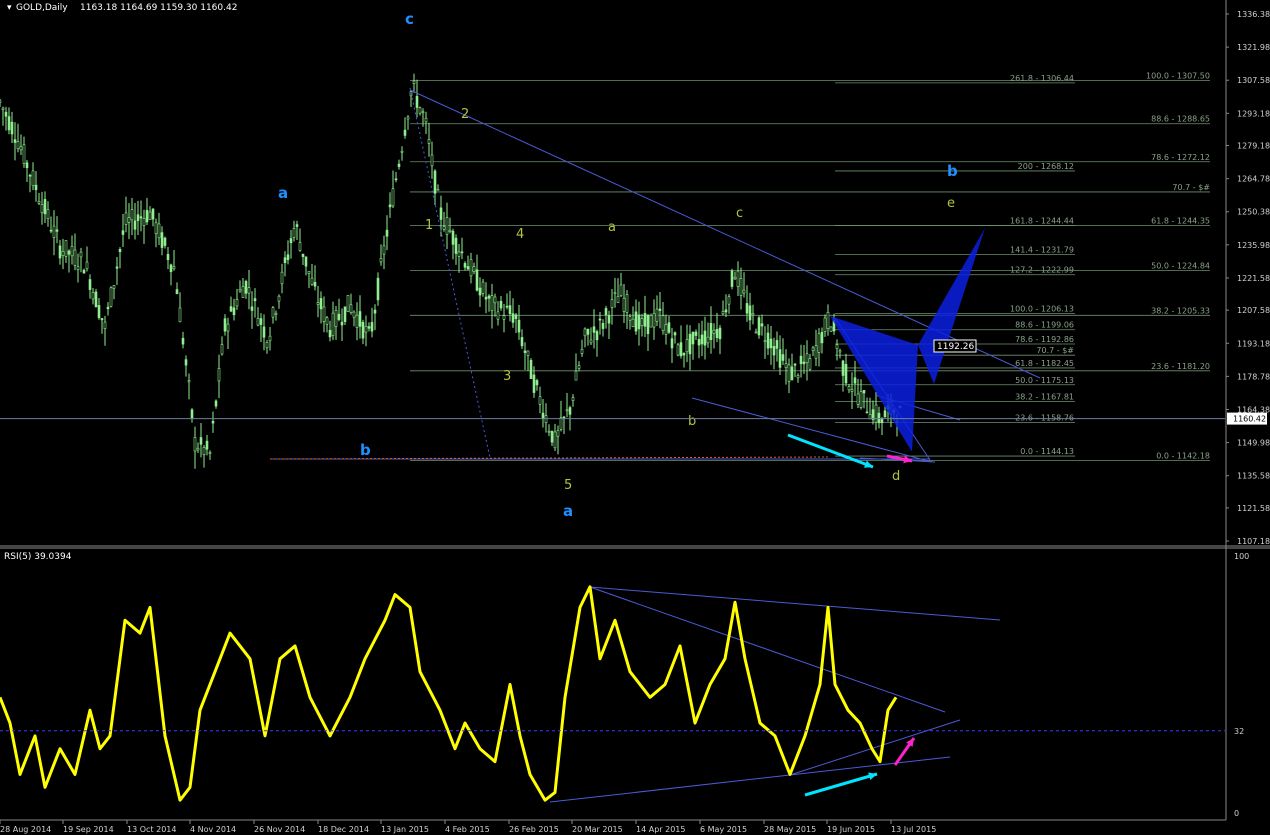  I want to click on time-tick-label: 19 Jun 2015, so click(851, 829).